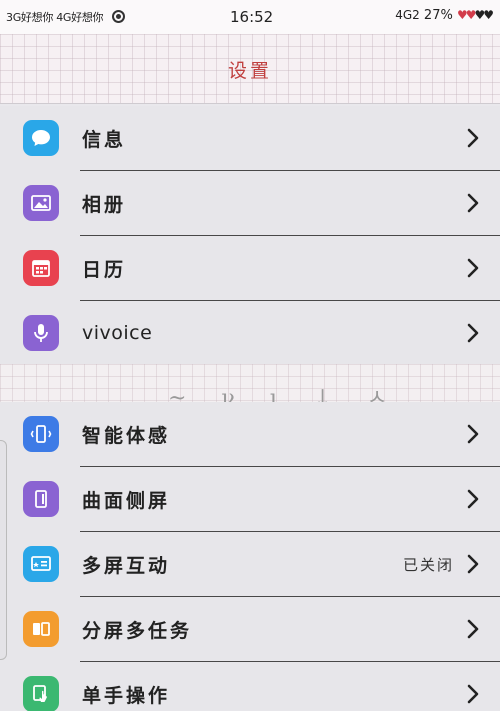 The height and width of the screenshot is (711, 500). I want to click on network-indicator: 4G2, so click(407, 15).